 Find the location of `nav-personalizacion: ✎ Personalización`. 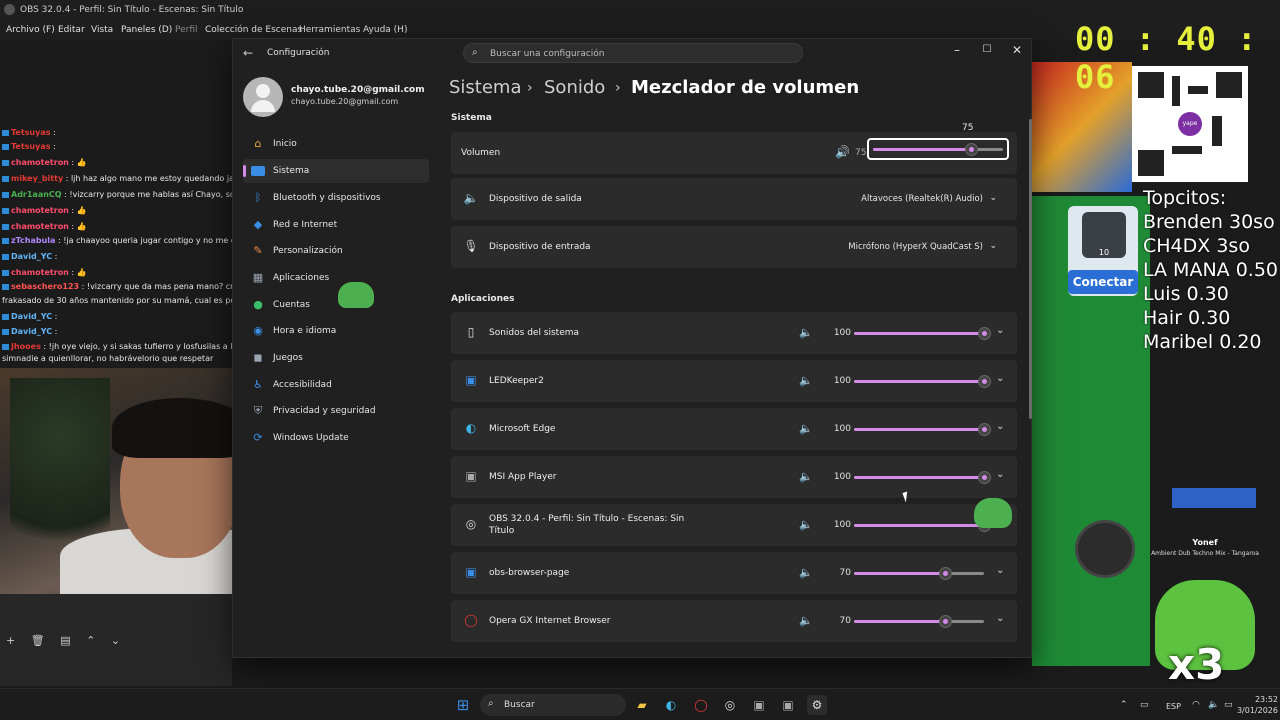

nav-personalizacion: ✎ Personalización is located at coordinates (336, 251).